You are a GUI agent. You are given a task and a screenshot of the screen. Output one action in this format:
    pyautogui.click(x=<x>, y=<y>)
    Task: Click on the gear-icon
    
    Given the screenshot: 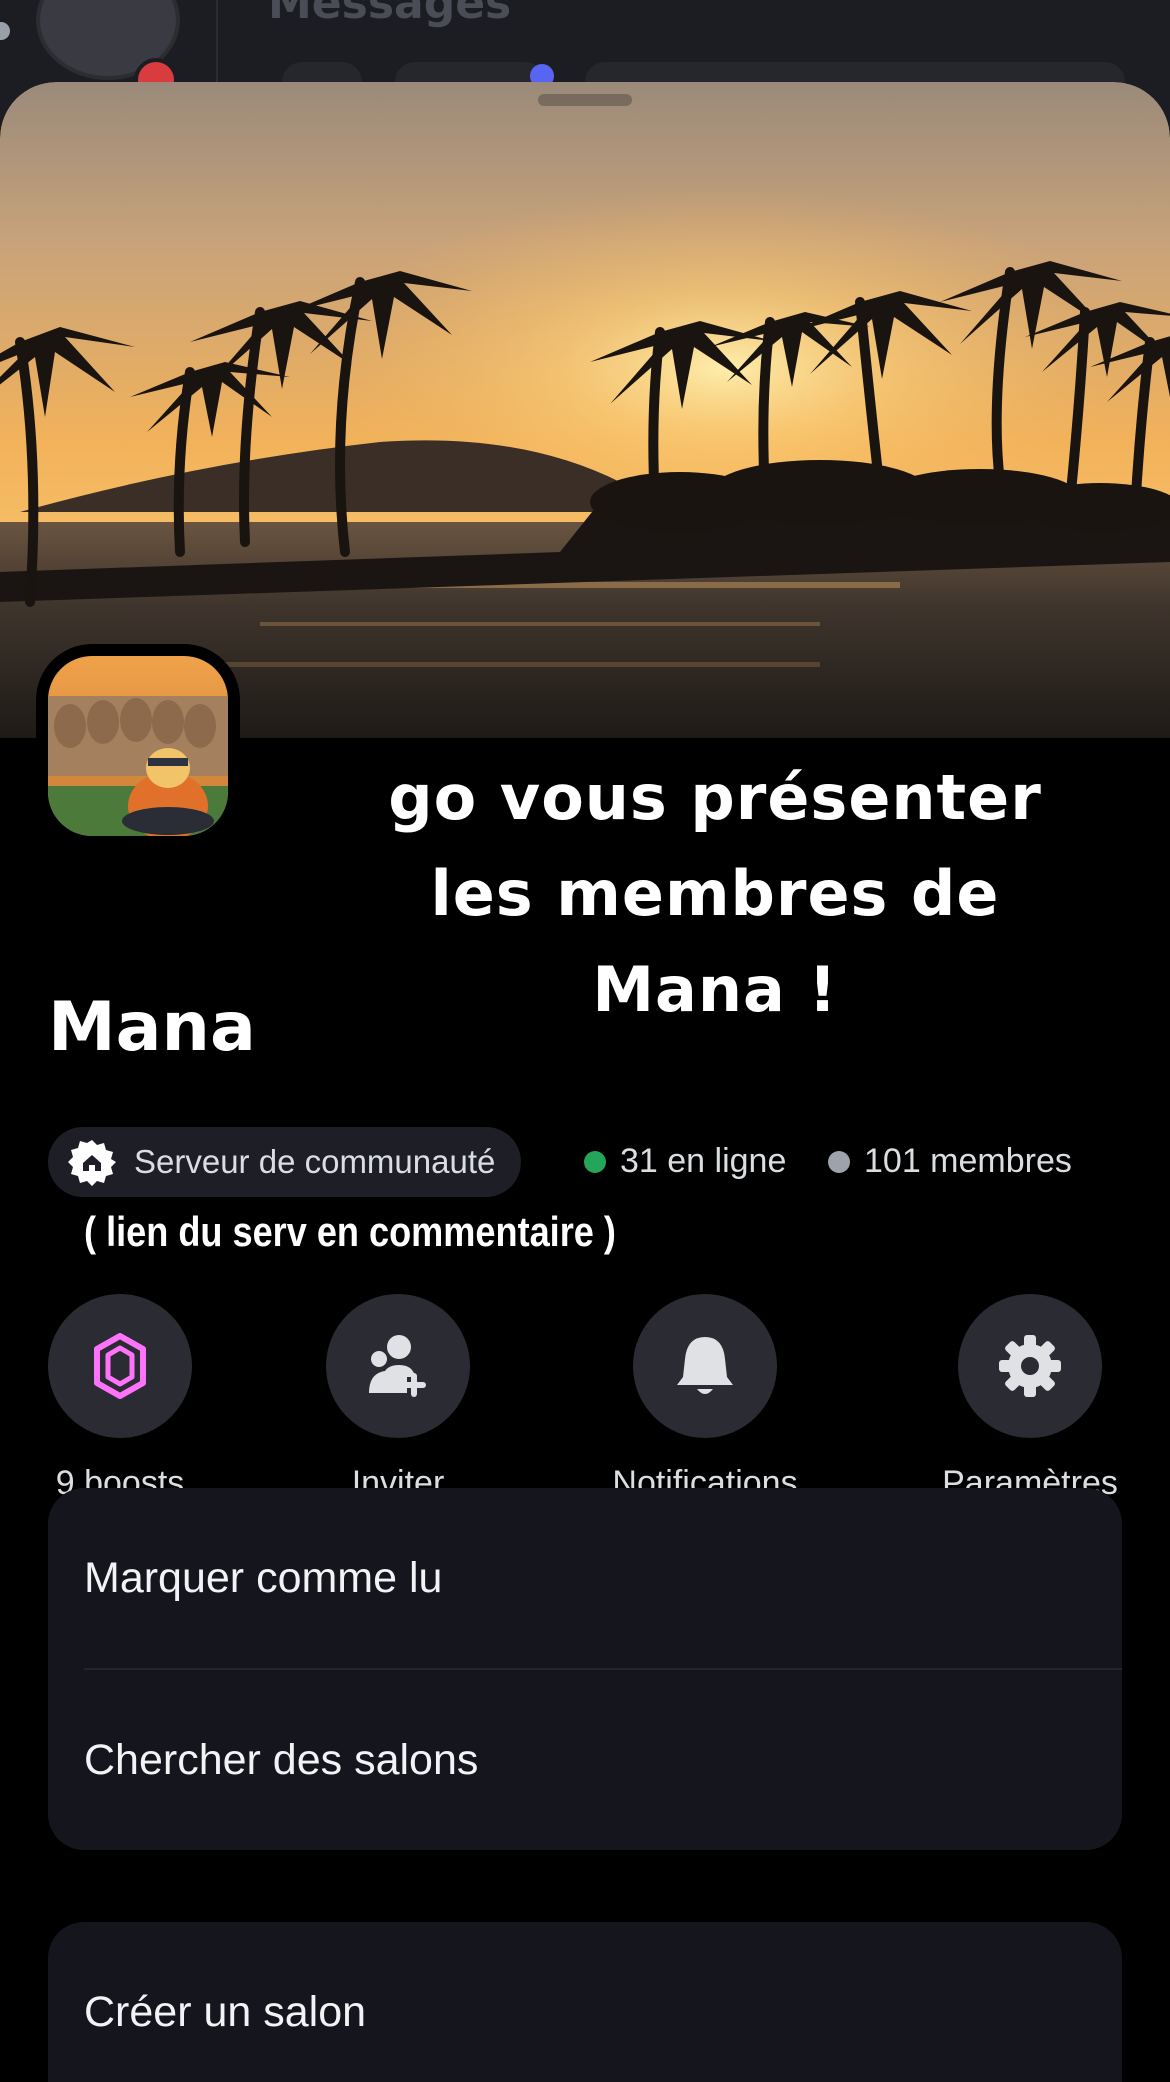 What is the action you would take?
    pyautogui.click(x=1030, y=1366)
    